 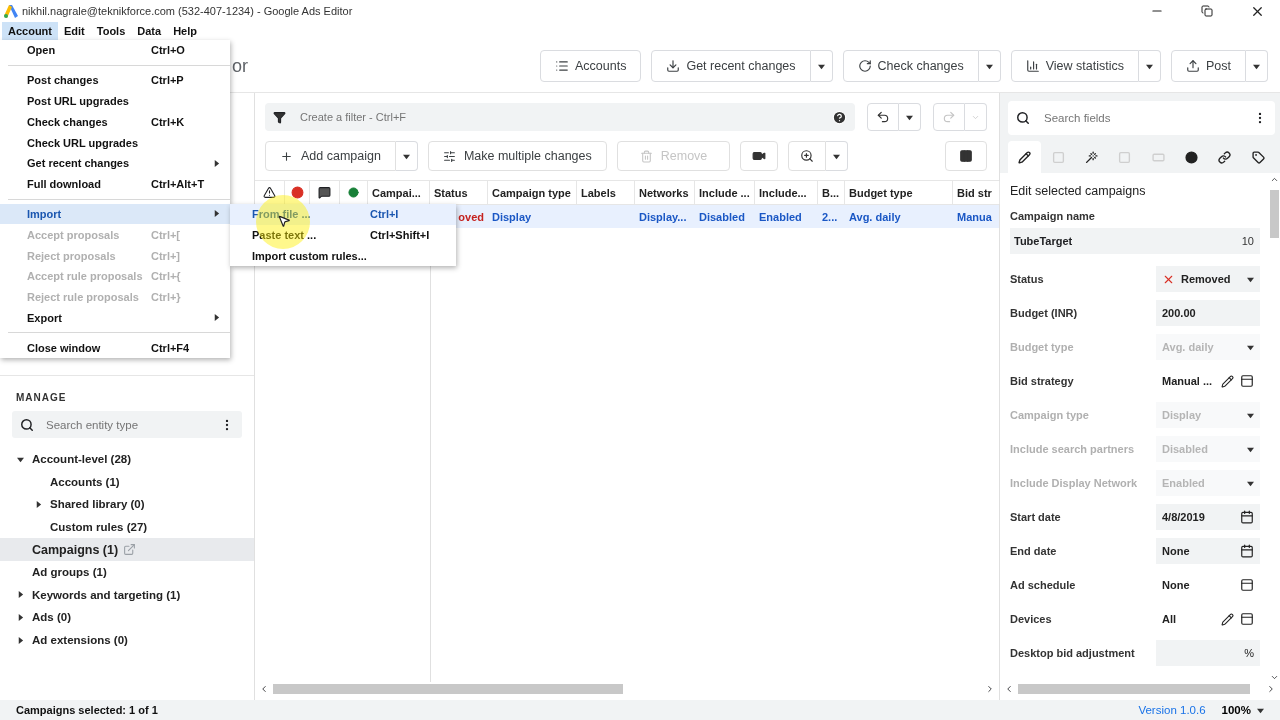 I want to click on menu-item: Post changes Ctrl+P, so click(x=115, y=80).